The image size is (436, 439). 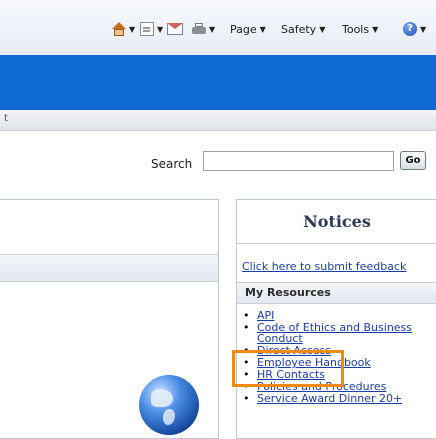 I want to click on site-banner, so click(x=218, y=82).